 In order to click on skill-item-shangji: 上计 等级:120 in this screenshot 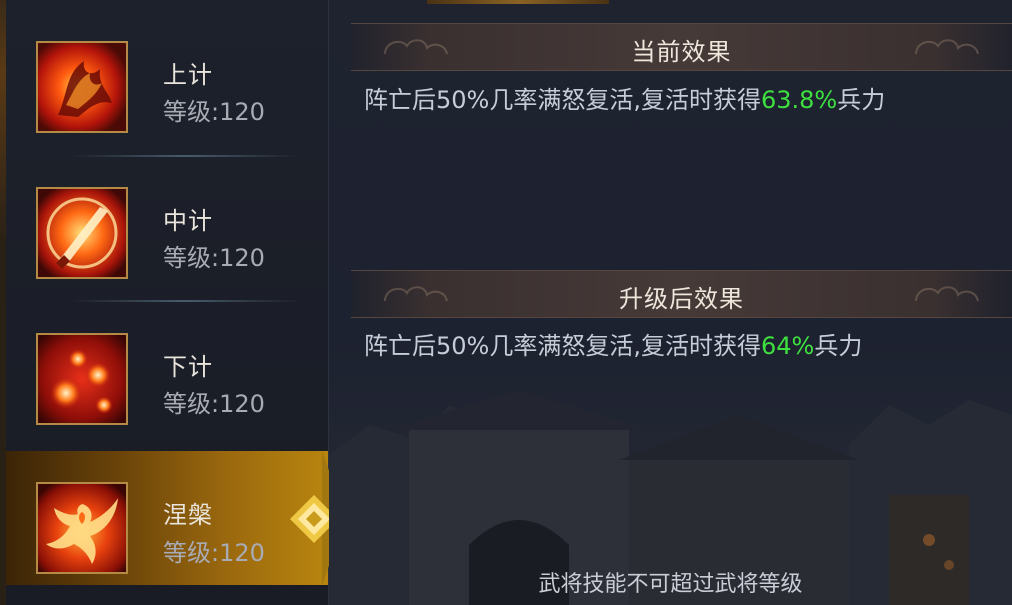, I will do `click(164, 73)`.